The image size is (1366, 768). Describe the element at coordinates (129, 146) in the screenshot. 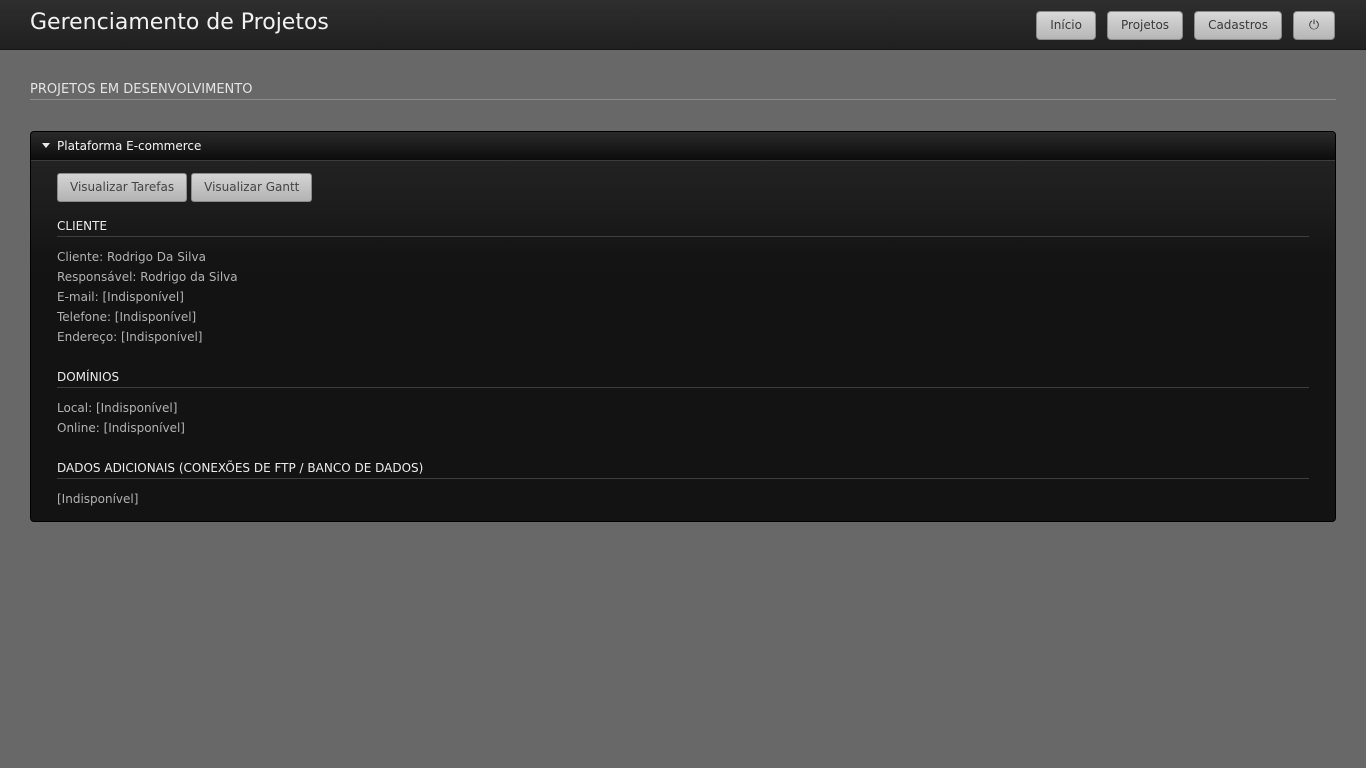

I see `project-name: Plataforma E-commerce` at that location.